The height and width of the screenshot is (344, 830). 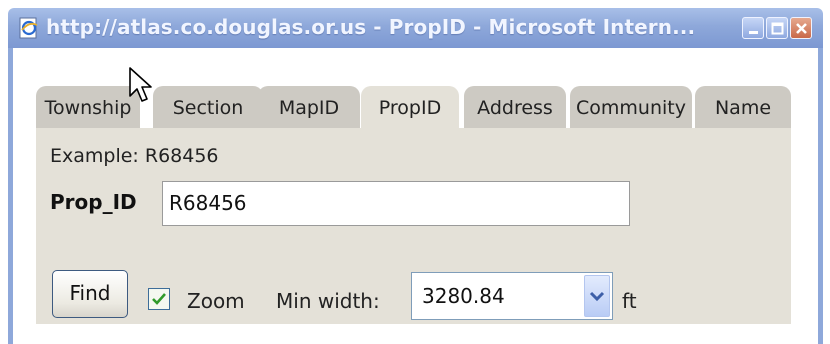 I want to click on dropdown-button, so click(x=597, y=296).